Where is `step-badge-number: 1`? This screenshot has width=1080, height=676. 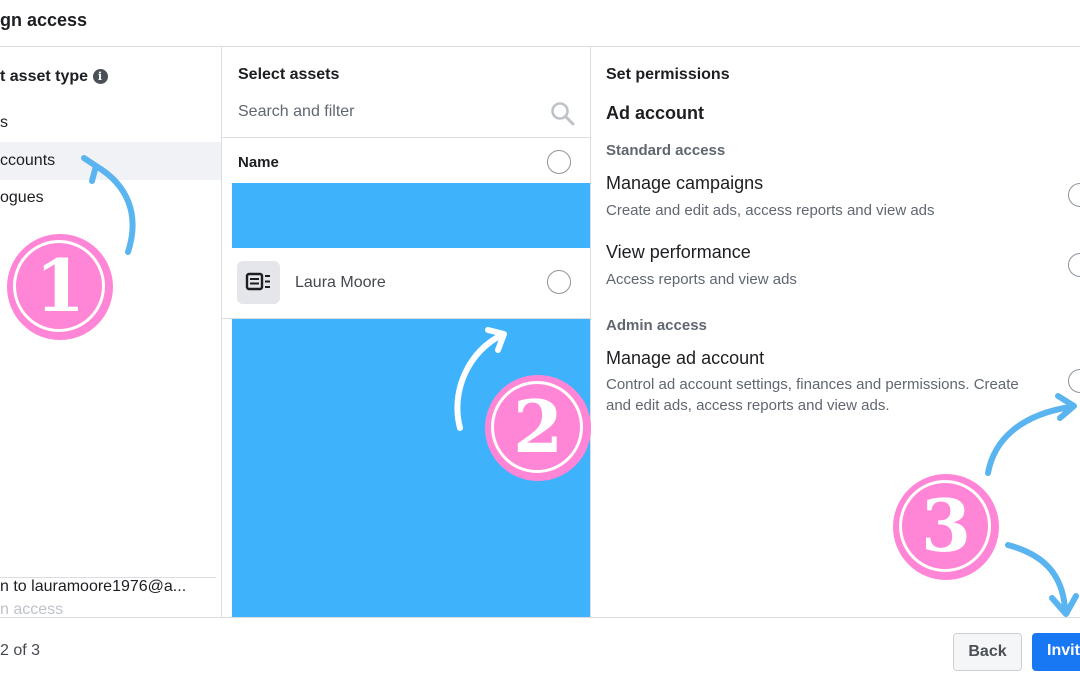
step-badge-number: 1 is located at coordinates (60, 285).